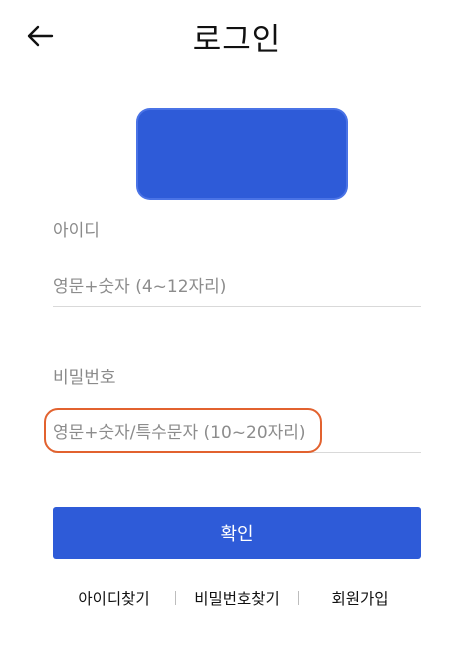 The height and width of the screenshot is (653, 474). I want to click on page-title: 로그인, so click(237, 40).